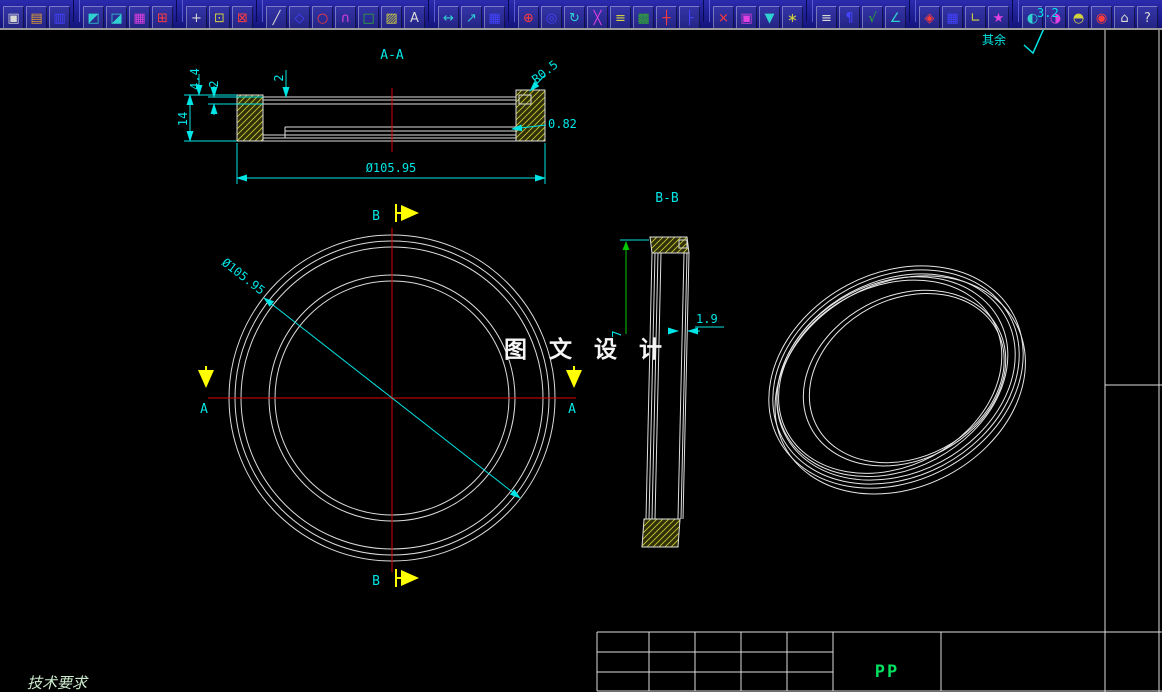  I want to click on zoom-extents-icon: ⊠, so click(242, 16).